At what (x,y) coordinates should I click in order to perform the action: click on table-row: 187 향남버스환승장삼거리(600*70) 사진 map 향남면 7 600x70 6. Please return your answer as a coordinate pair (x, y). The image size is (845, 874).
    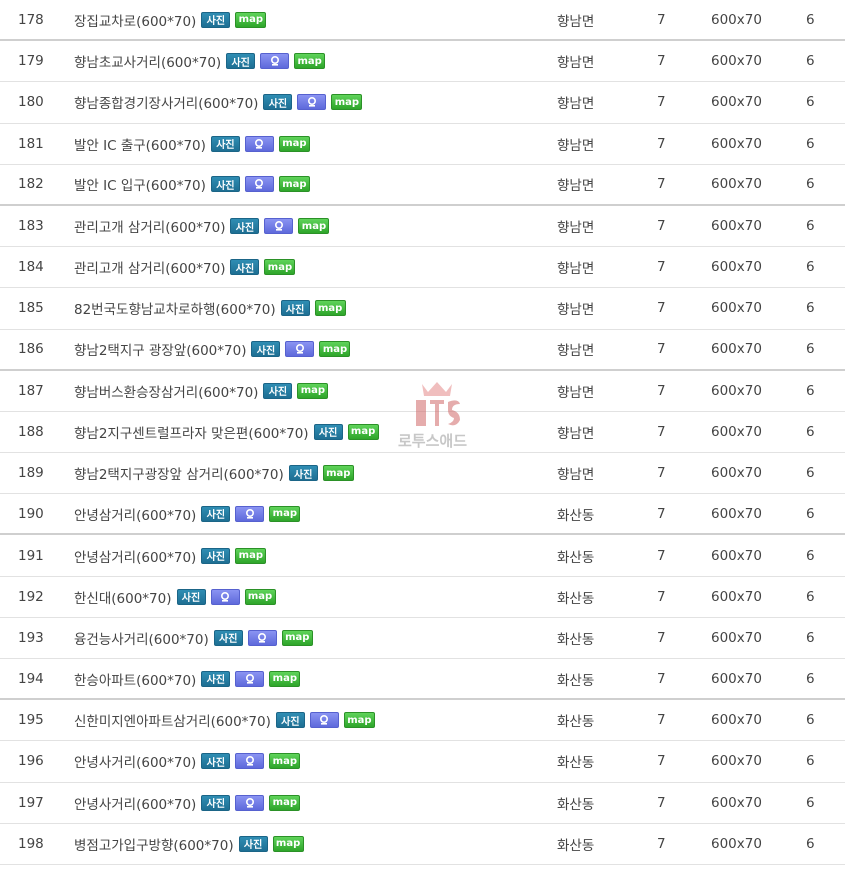
    Looking at the image, I should click on (422, 391).